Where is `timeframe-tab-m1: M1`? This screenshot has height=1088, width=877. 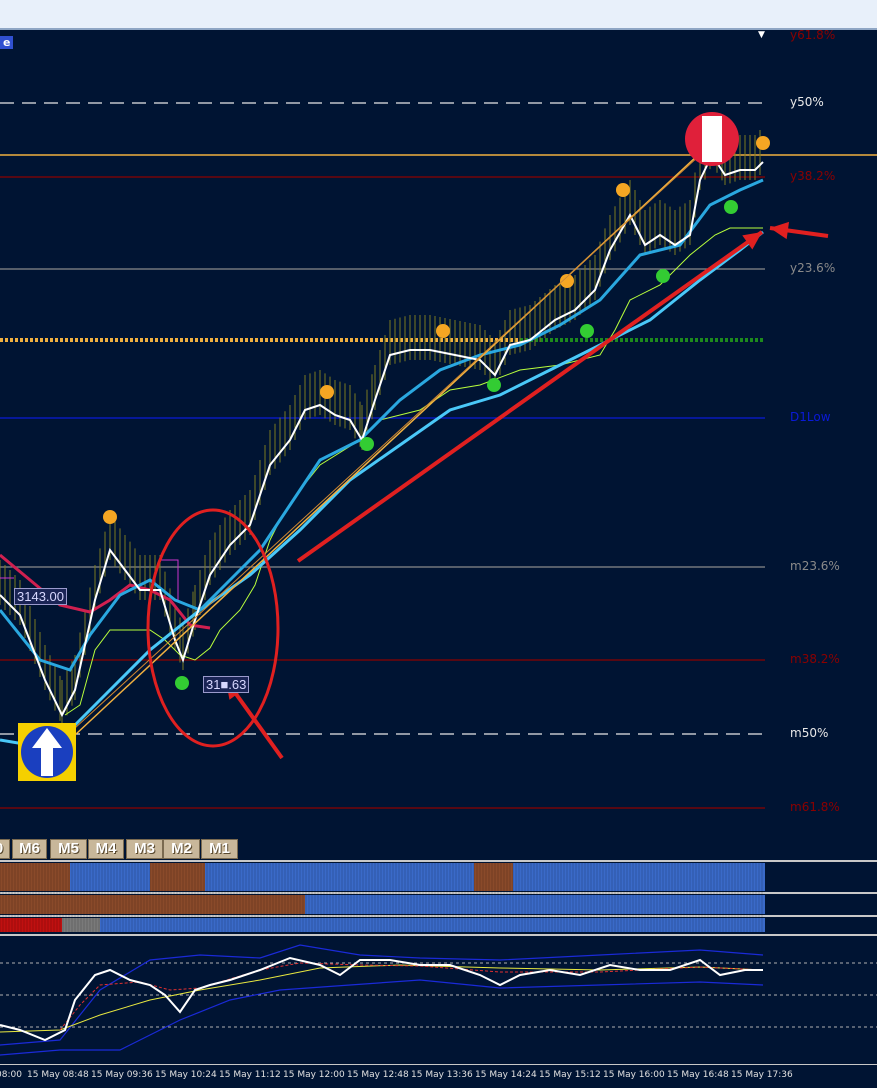
timeframe-tab-m1: M1 is located at coordinates (219, 849).